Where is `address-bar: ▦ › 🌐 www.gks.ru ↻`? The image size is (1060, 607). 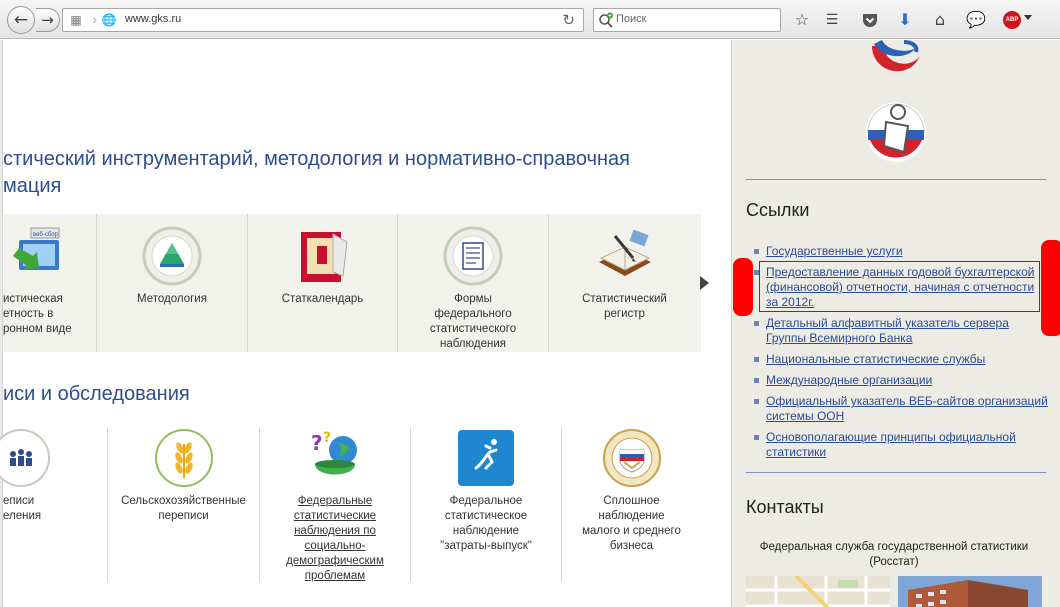
address-bar: ▦ › 🌐 www.gks.ru ↻ is located at coordinates (323, 20).